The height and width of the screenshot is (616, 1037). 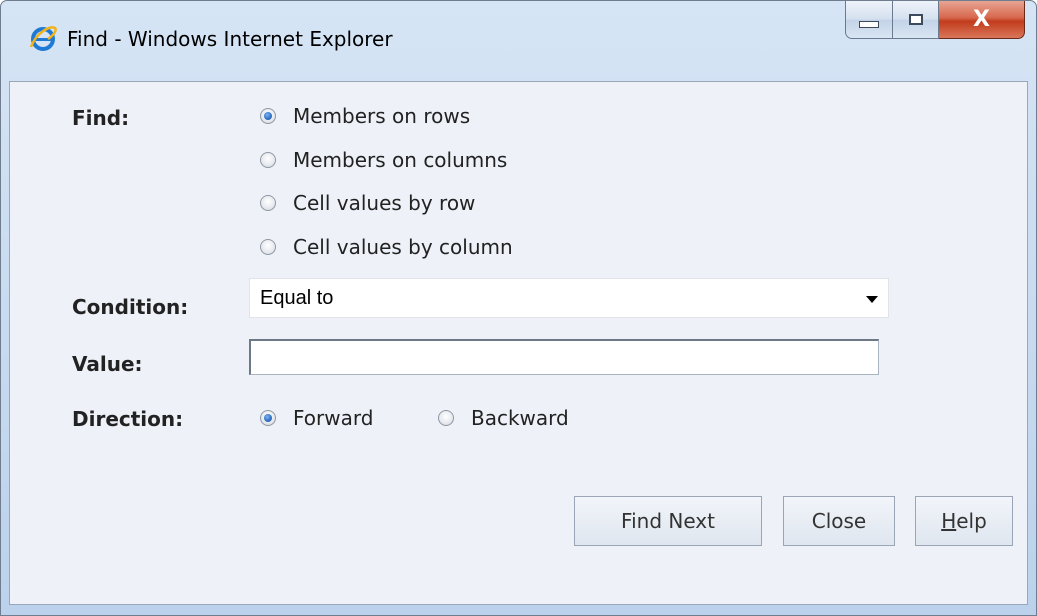 I want to click on maximize-icon, so click(x=915, y=19).